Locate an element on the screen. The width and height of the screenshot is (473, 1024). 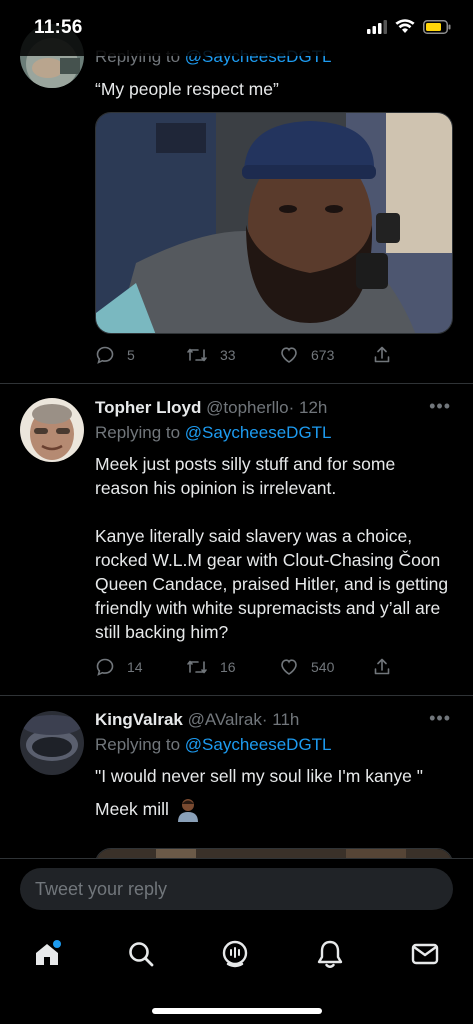
tweet-text: “My people respect me” is located at coordinates (187, 89).